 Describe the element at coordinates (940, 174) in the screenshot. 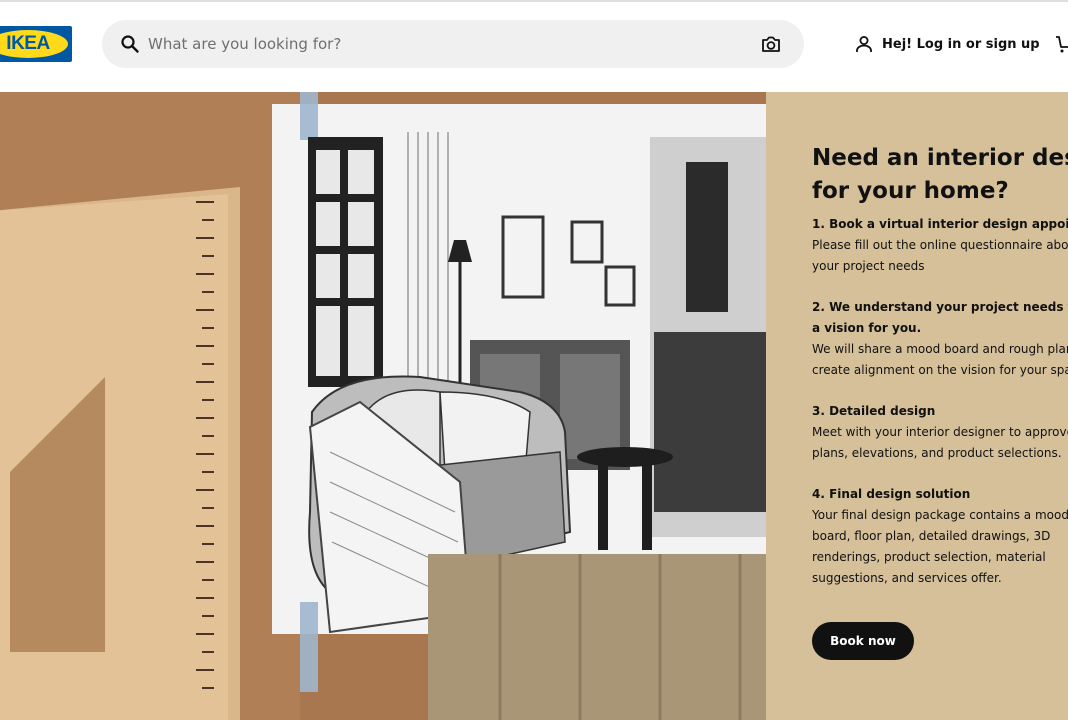

I see `panel-title: Need an interior design for your home?` at that location.